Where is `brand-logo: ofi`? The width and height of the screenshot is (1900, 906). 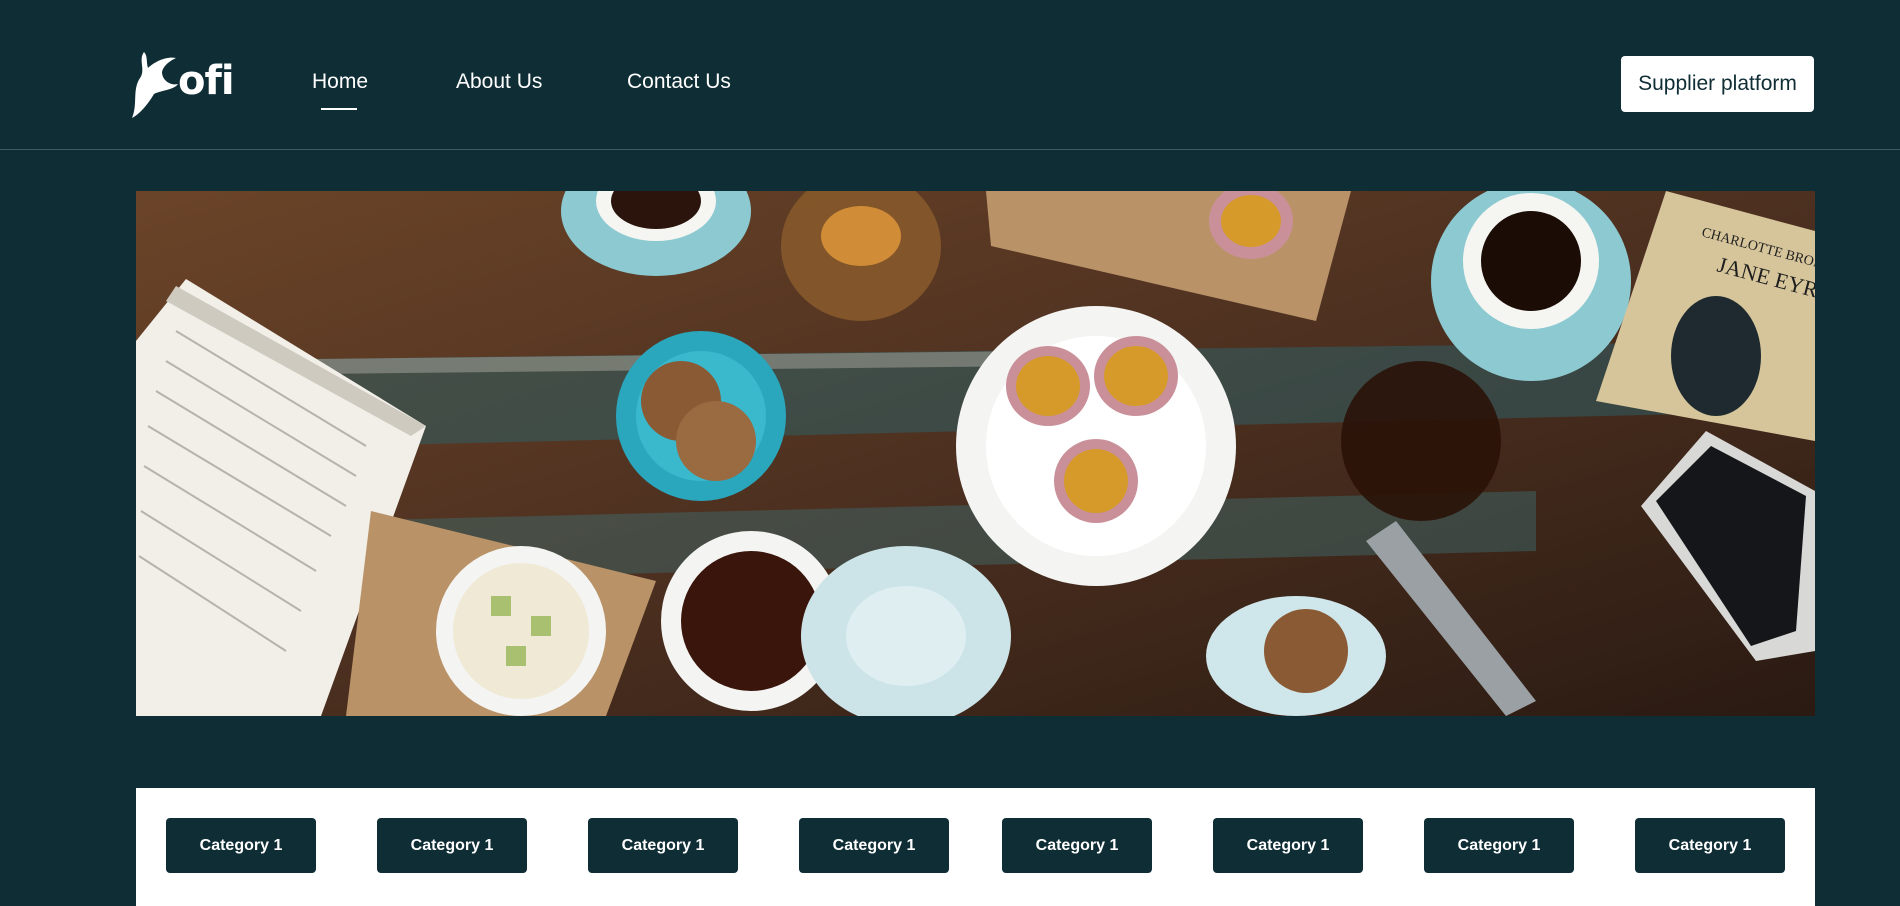 brand-logo: ofi is located at coordinates (182, 86).